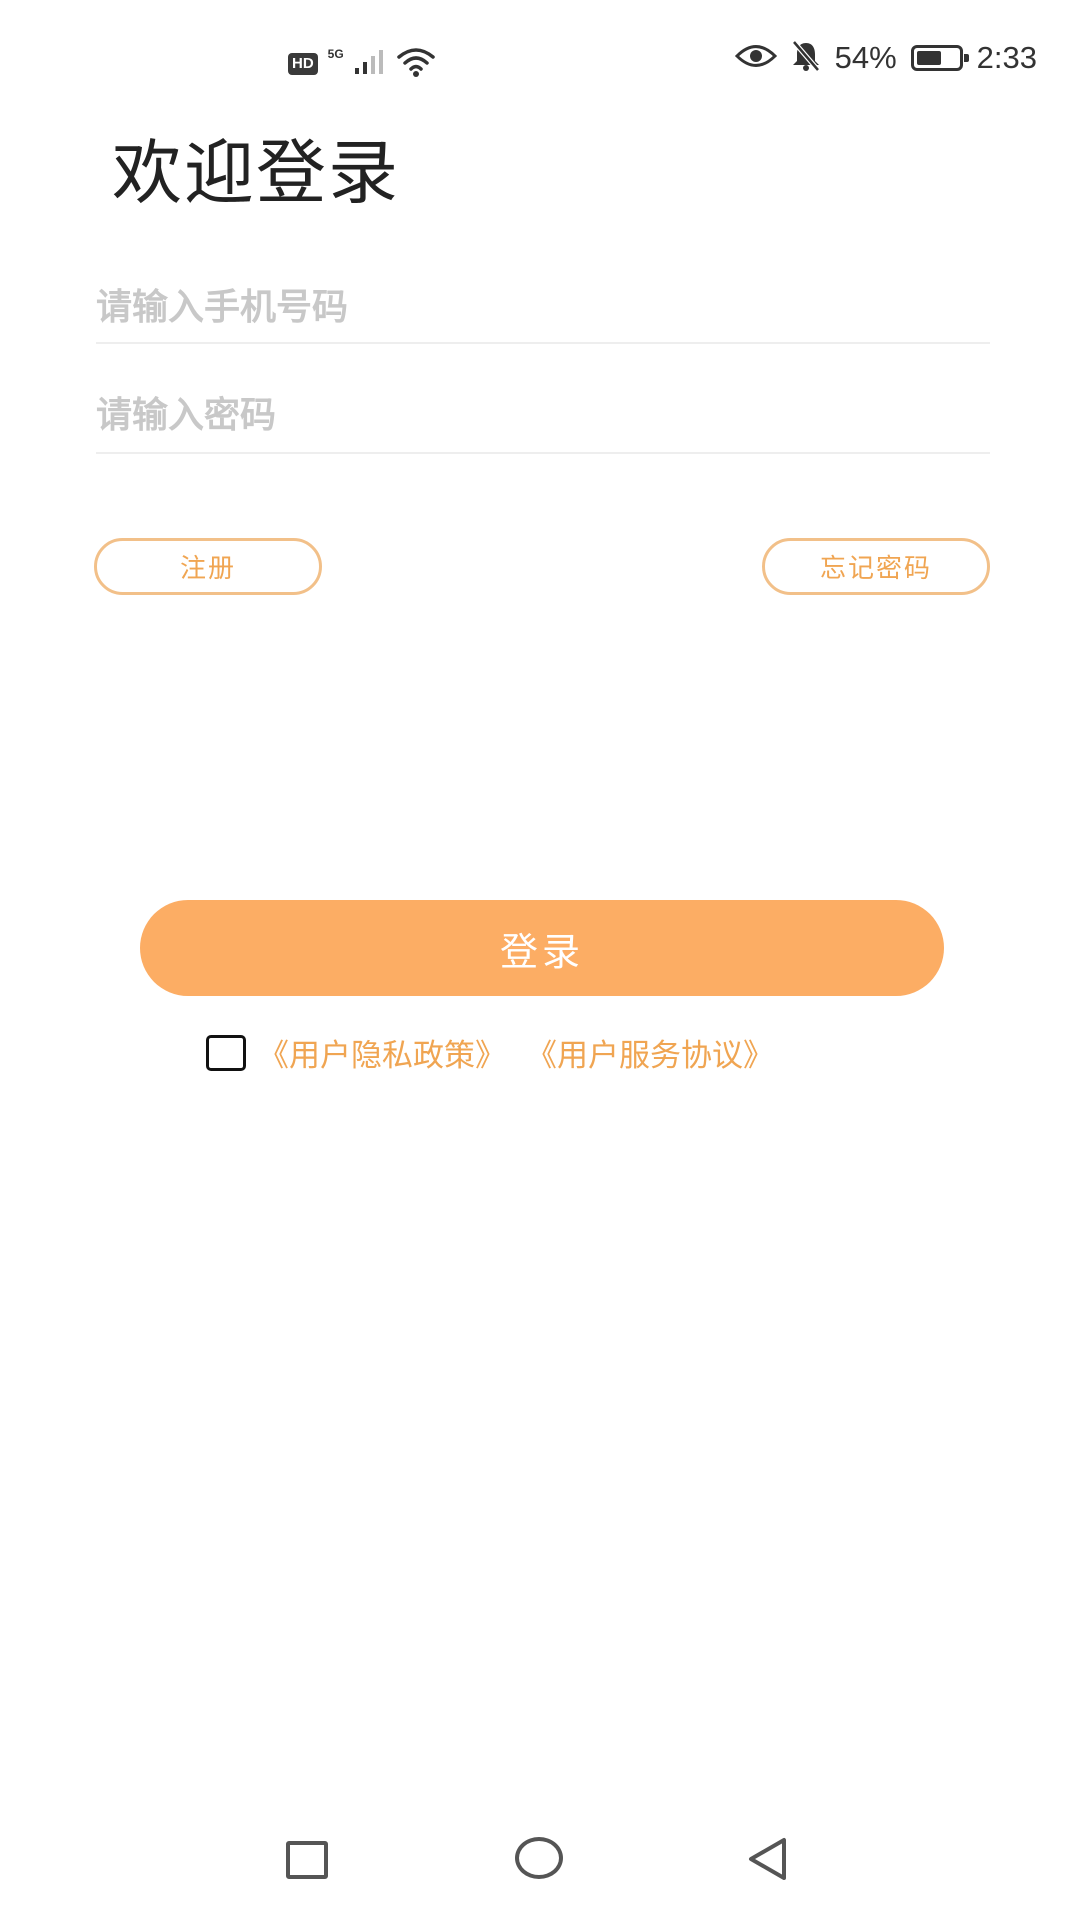  What do you see at coordinates (226, 1052) in the screenshot?
I see `agreement-checkbox` at bounding box center [226, 1052].